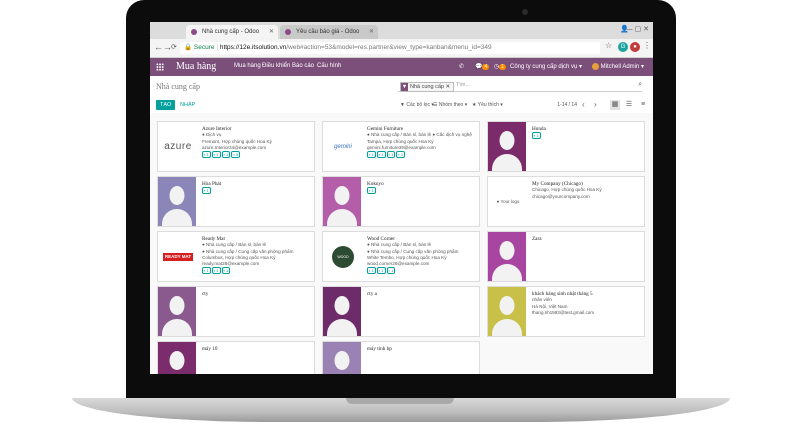 Image resolution: width=800 pixels, height=431 pixels. What do you see at coordinates (647, 45) in the screenshot?
I see `menu-icon: ⋮` at bounding box center [647, 45].